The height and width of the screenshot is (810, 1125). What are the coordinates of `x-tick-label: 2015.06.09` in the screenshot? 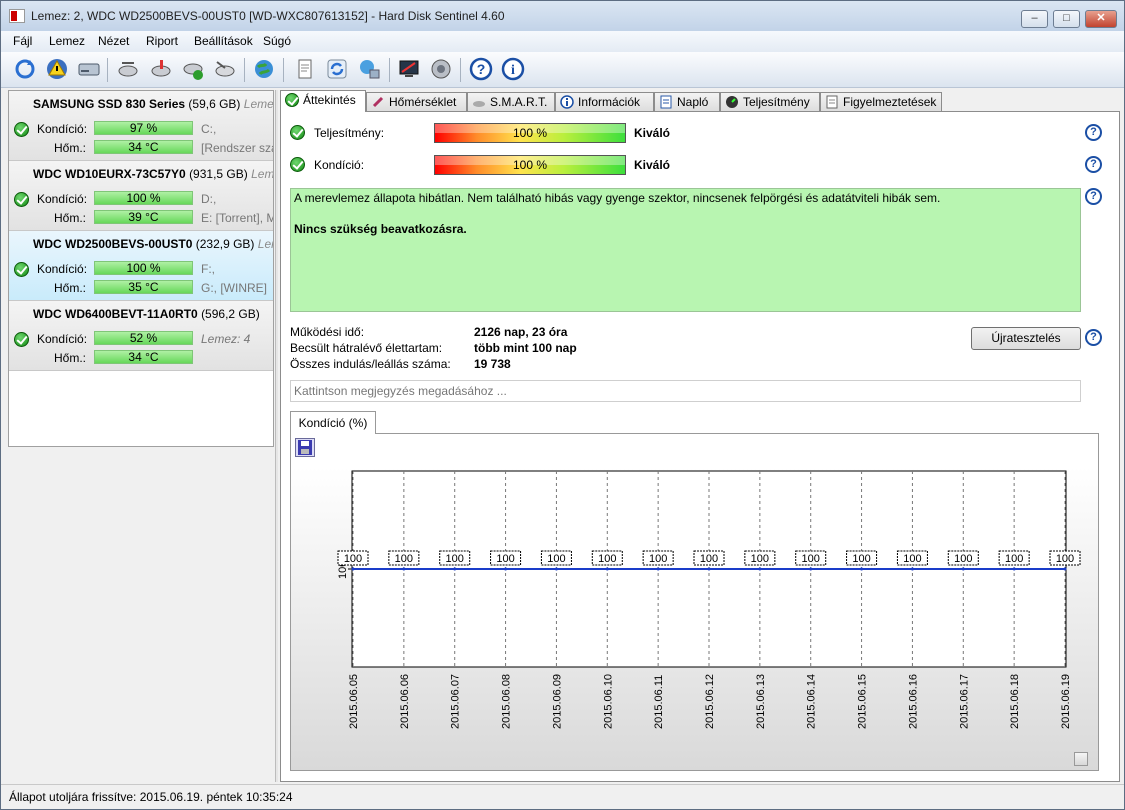 It's located at (557, 701).